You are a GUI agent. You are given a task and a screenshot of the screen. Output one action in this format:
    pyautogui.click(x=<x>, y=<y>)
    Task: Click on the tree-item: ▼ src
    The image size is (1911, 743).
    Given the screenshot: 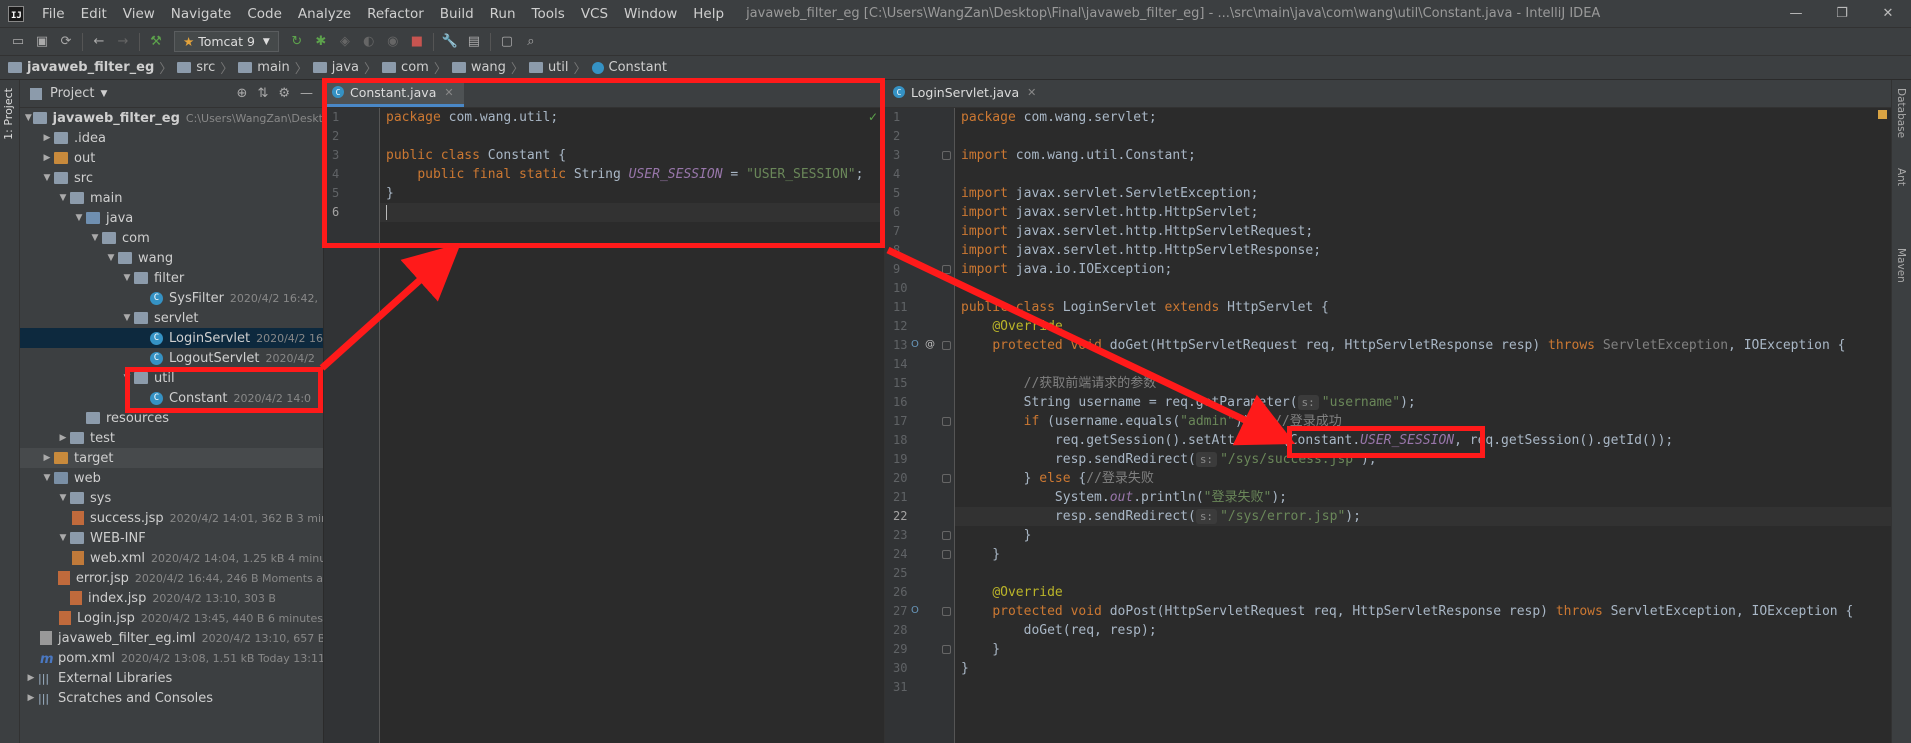 What is the action you would take?
    pyautogui.click(x=171, y=178)
    